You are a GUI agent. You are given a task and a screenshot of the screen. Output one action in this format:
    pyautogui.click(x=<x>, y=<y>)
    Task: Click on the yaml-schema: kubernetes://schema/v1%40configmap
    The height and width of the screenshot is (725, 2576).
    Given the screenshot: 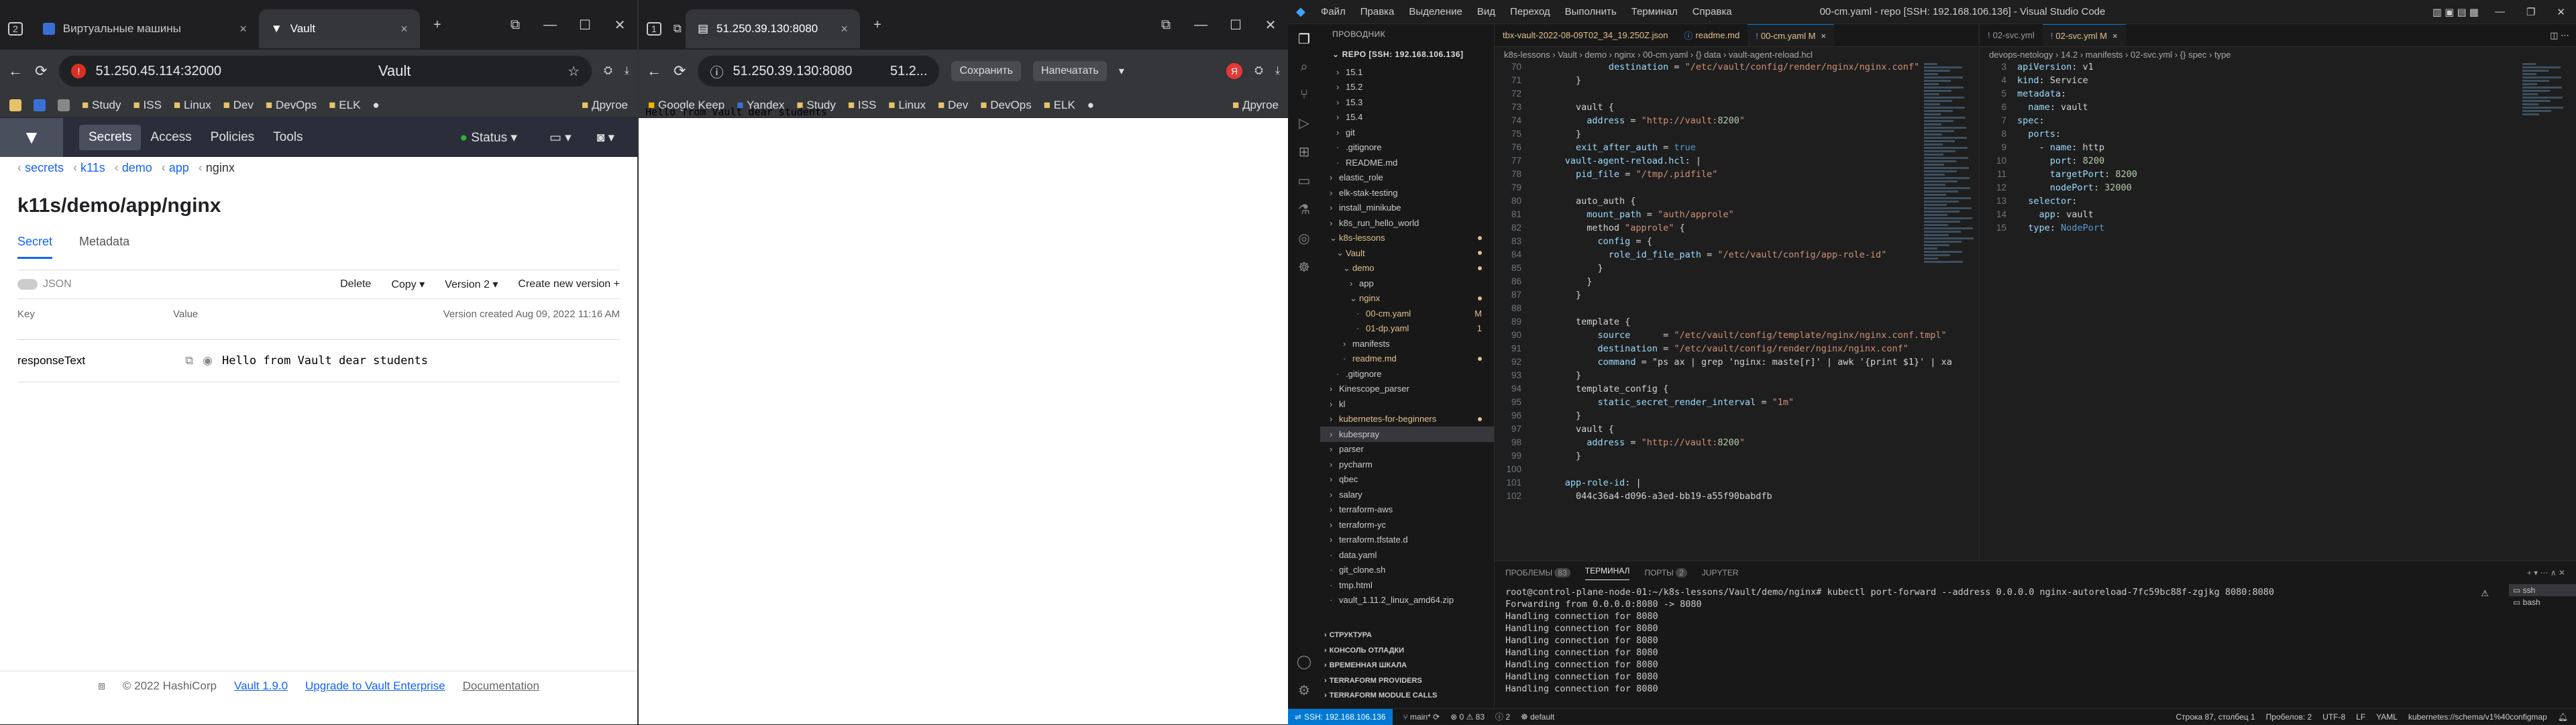 What is the action you would take?
    pyautogui.click(x=2477, y=717)
    